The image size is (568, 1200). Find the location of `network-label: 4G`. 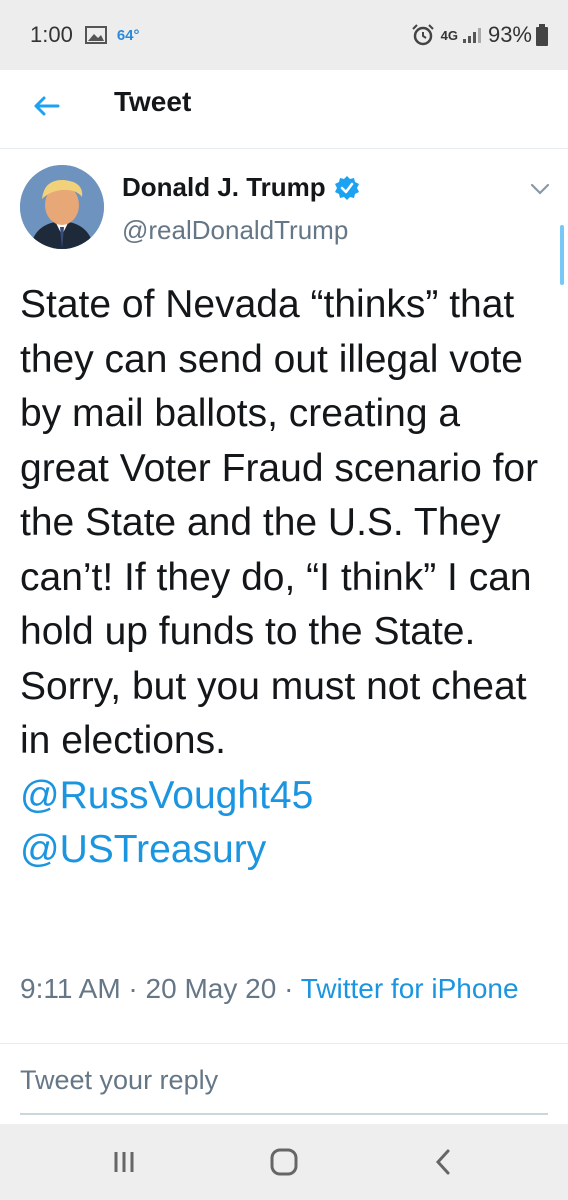

network-label: 4G is located at coordinates (449, 35).